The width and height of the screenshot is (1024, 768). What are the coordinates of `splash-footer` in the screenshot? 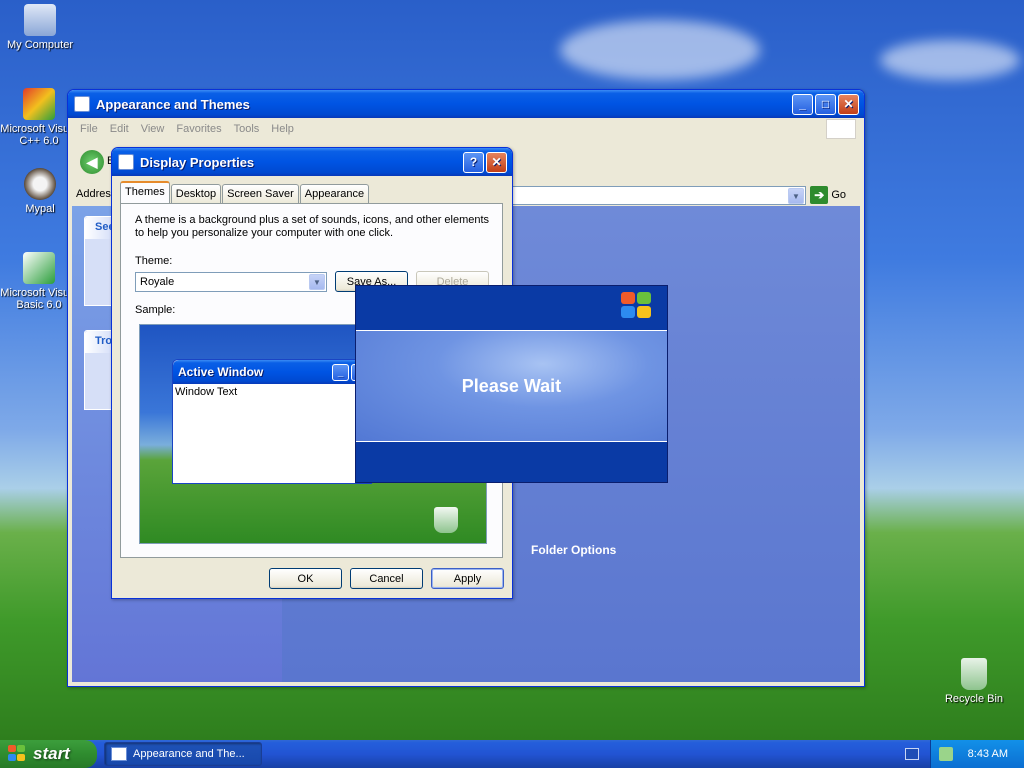 It's located at (511, 462).